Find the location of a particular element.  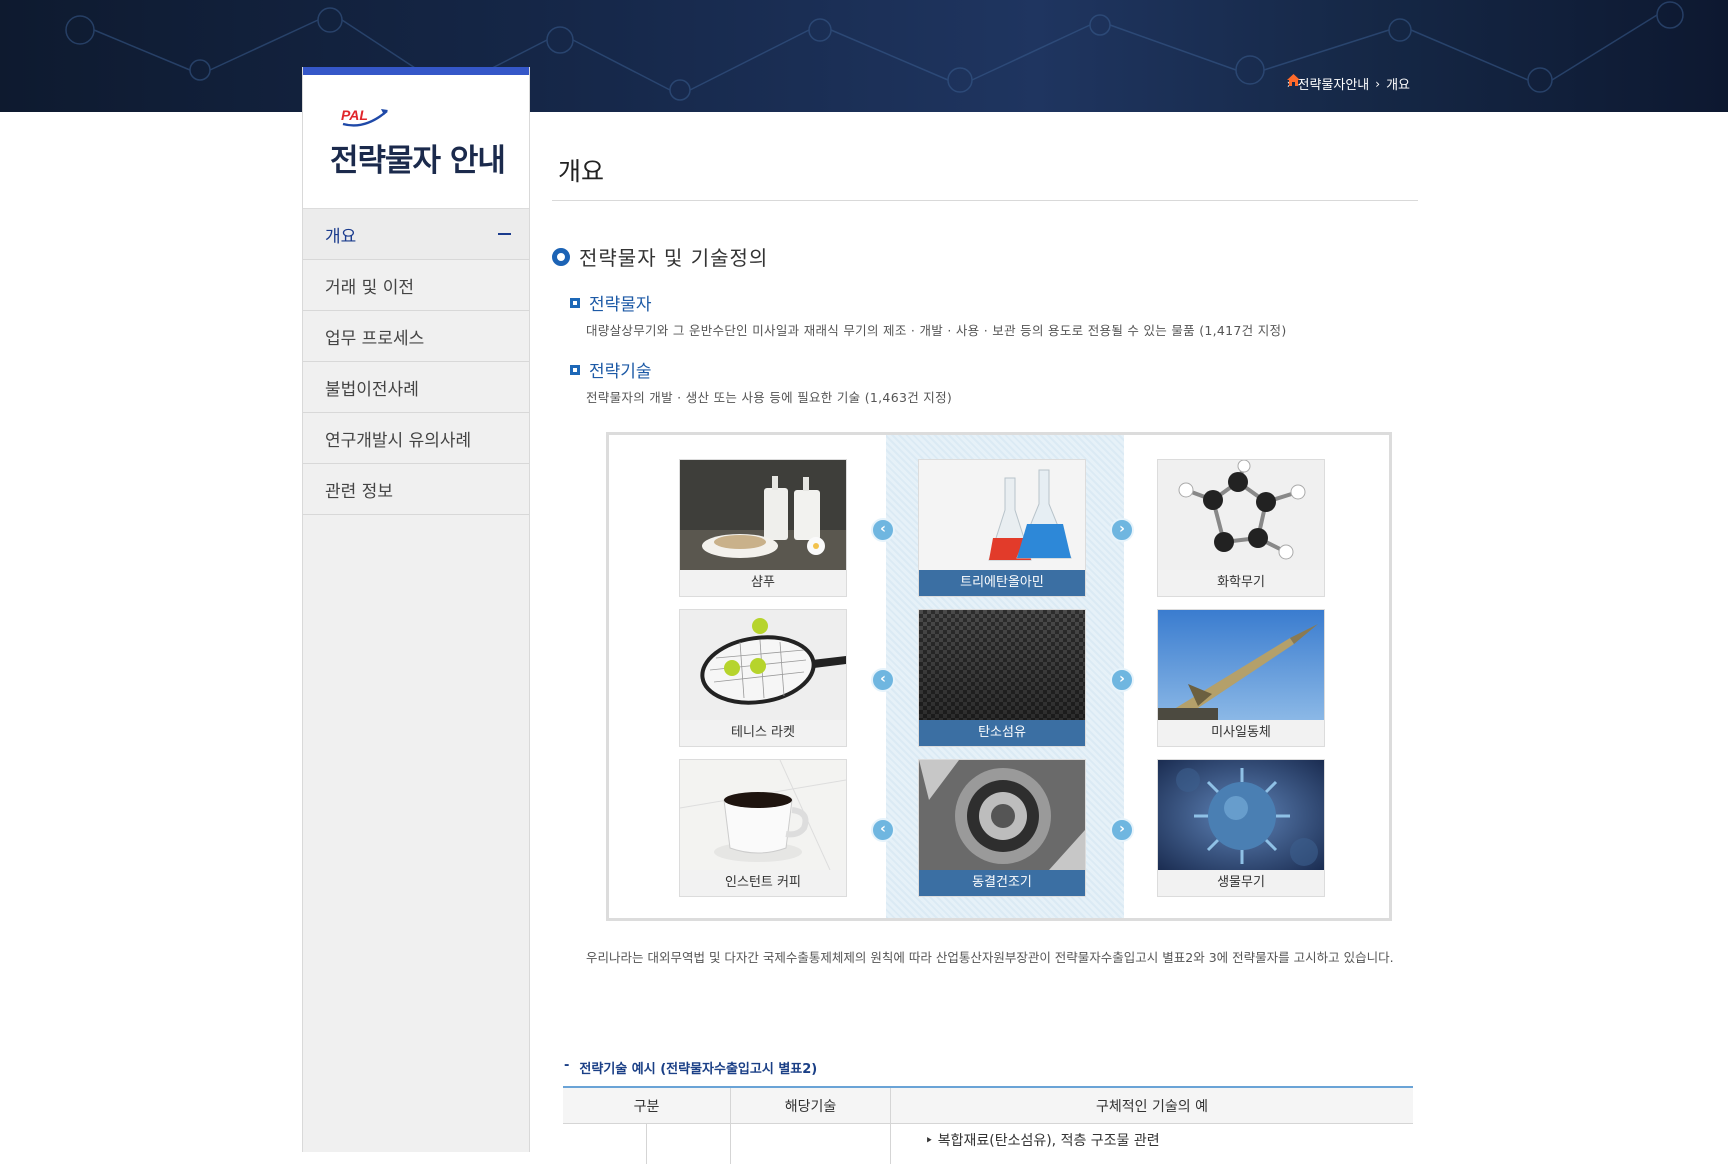

subheading-title: 전략기술 is located at coordinates (620, 372).